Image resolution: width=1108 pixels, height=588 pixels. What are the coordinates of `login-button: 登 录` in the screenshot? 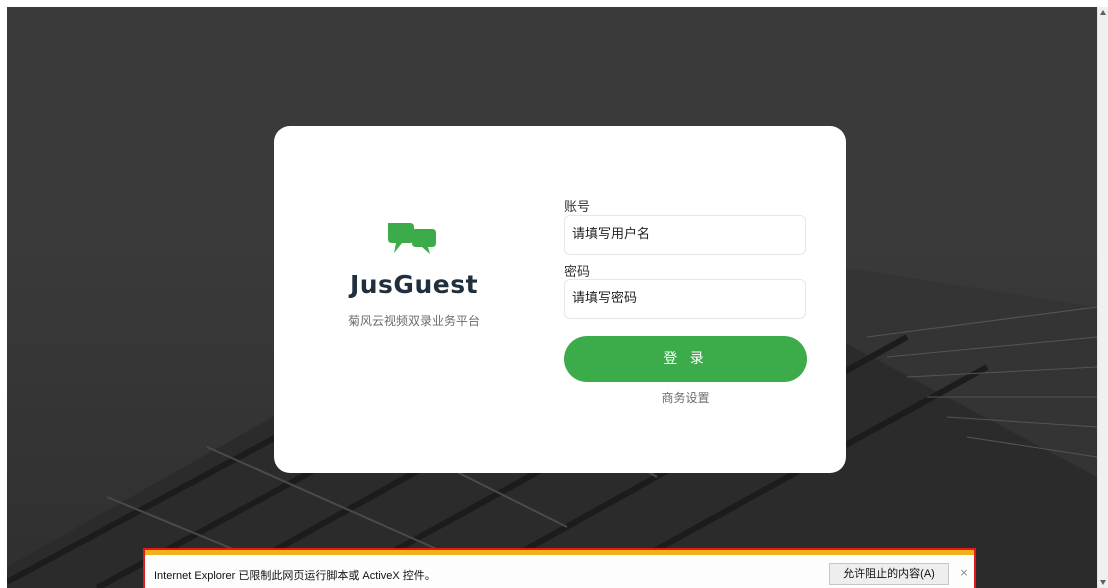 It's located at (685, 359).